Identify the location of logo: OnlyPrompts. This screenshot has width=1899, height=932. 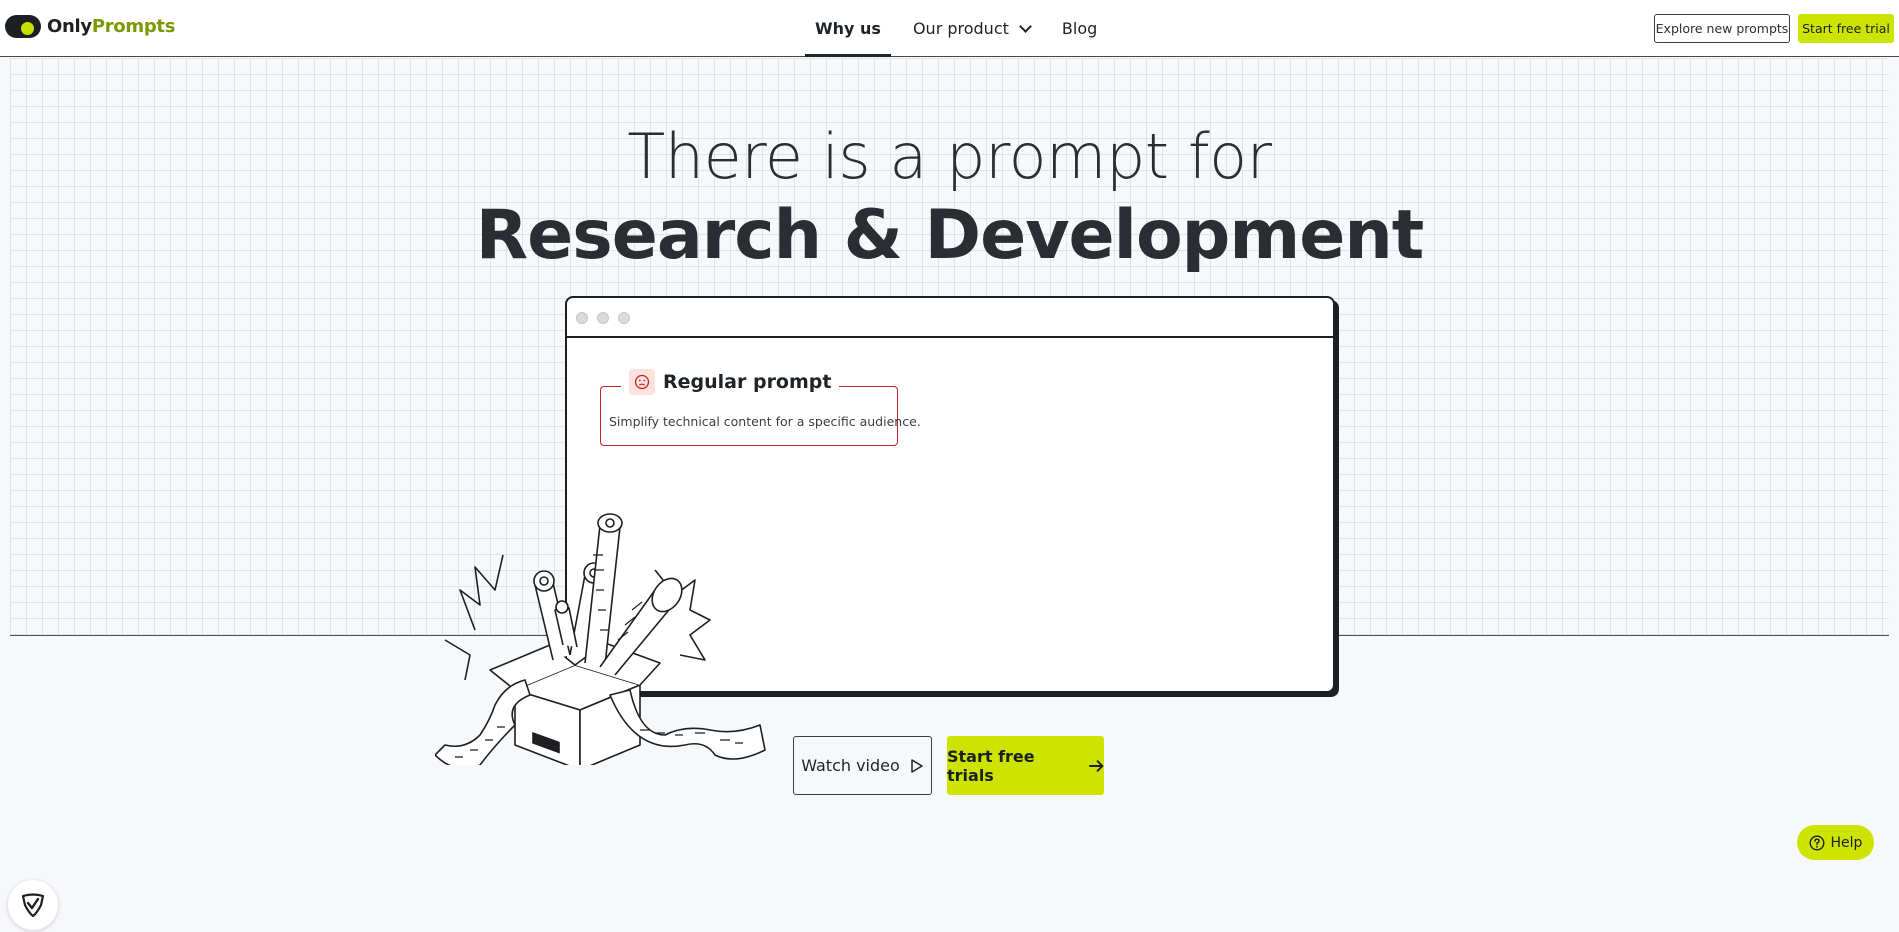
(90, 26).